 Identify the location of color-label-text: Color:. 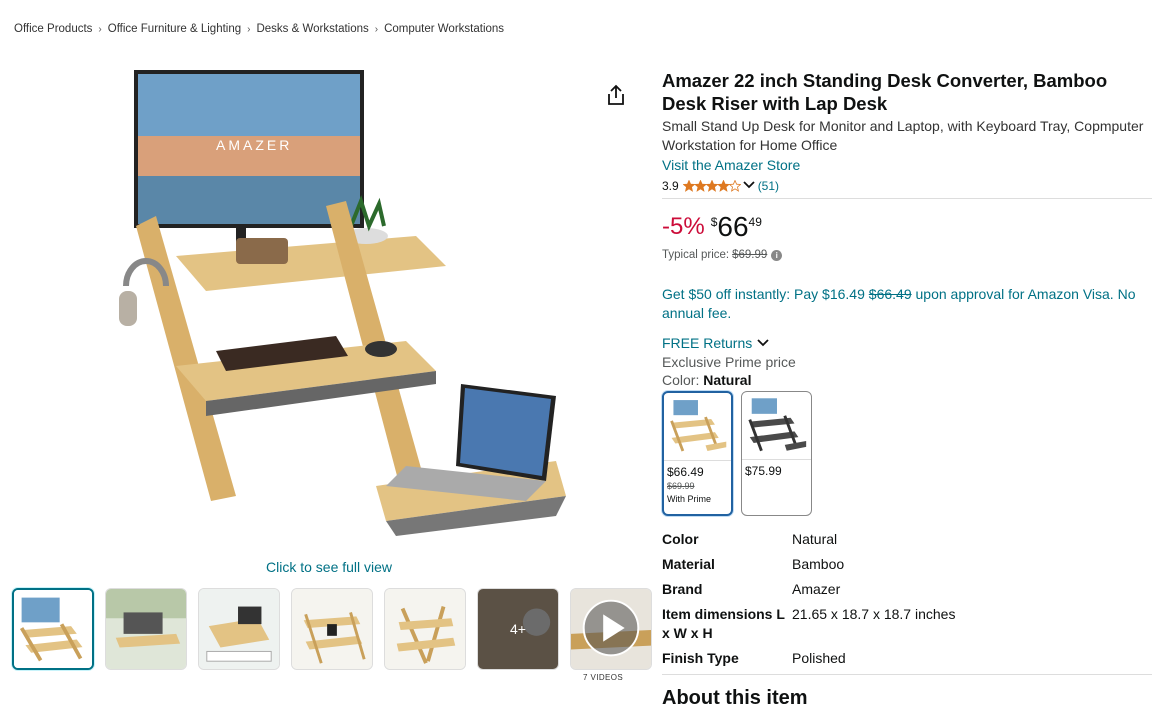
(681, 380).